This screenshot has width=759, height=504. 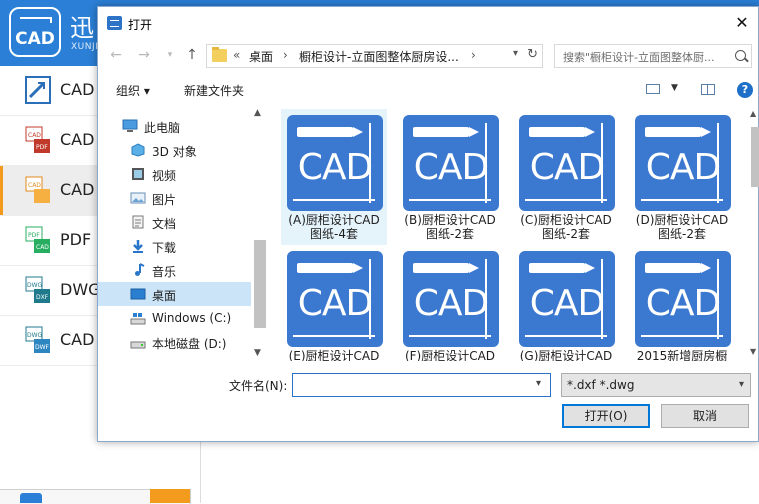 I want to click on tree-label: 3D 对象, so click(x=174, y=152).